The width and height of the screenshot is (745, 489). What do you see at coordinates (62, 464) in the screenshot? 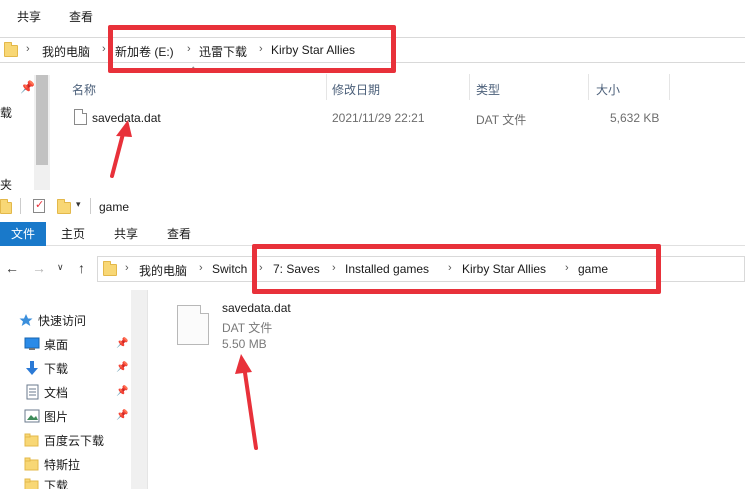
I see `nav-label: 特斯拉` at bounding box center [62, 464].